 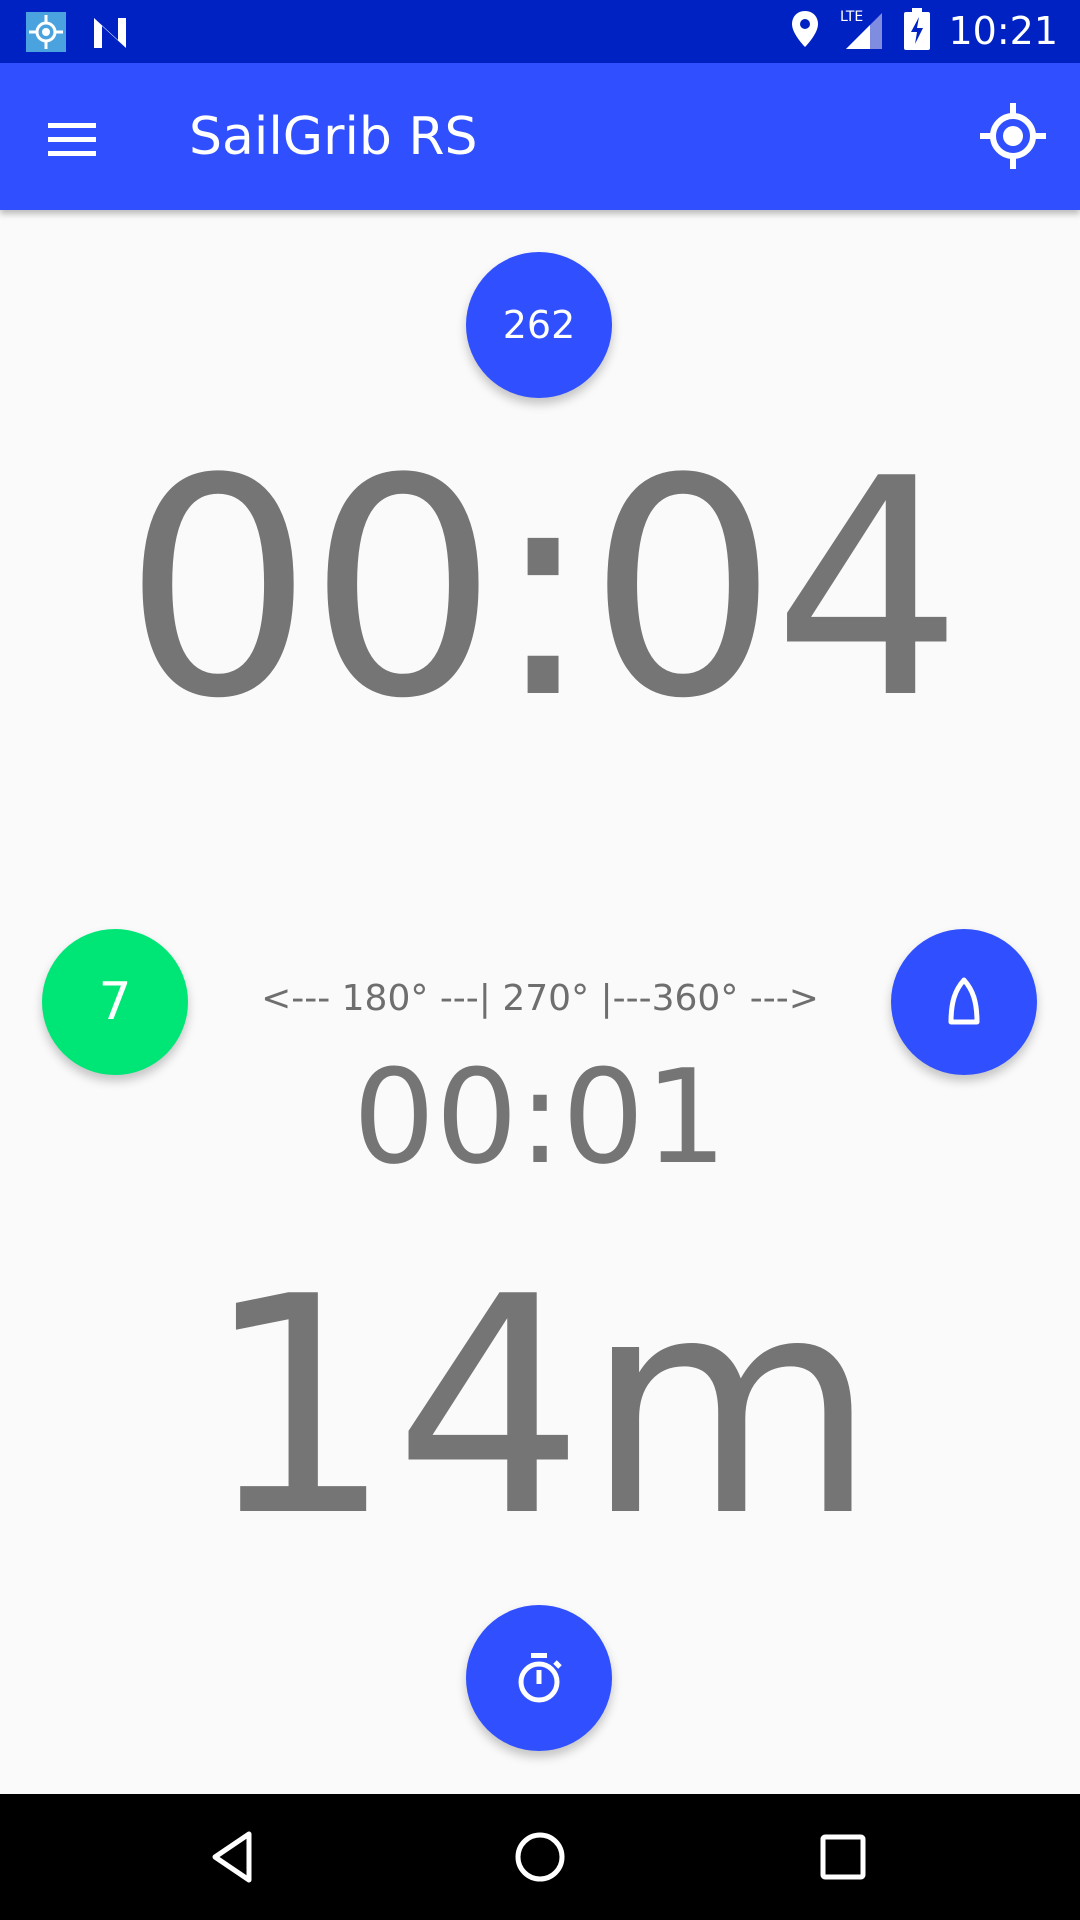 I want to click on back-icon, so click(x=232, y=1857).